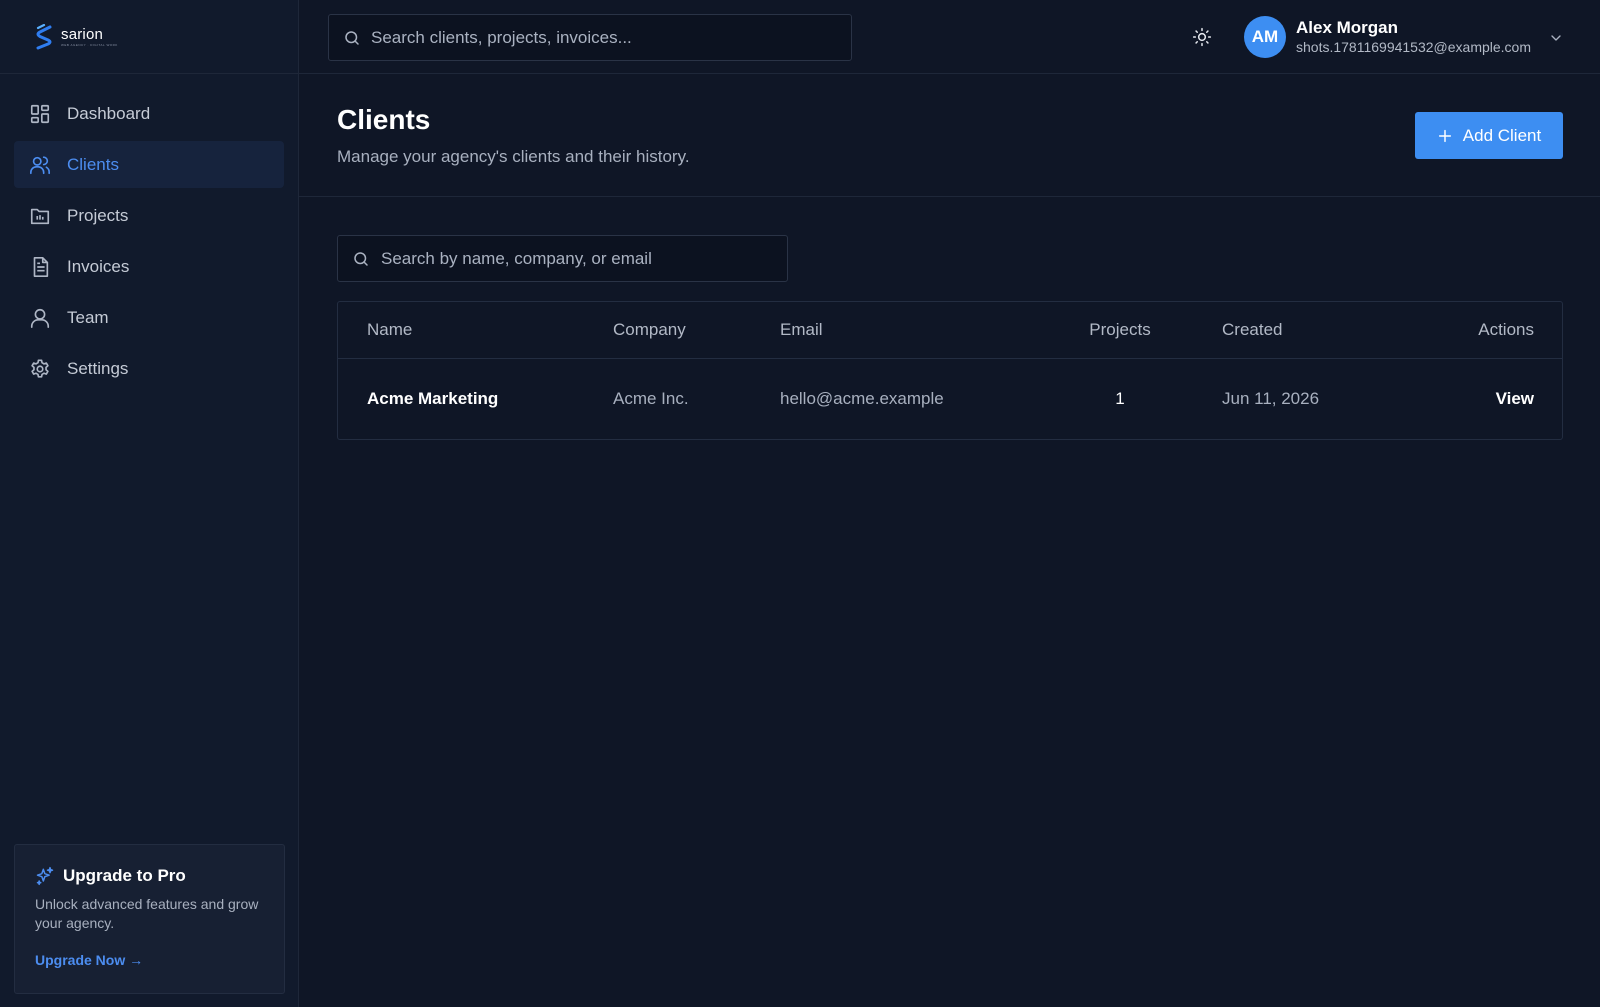 This screenshot has width=1600, height=1007. What do you see at coordinates (89, 44) in the screenshot?
I see `brand-tagline: WEB AGENCY · DIGITAL WORK` at bounding box center [89, 44].